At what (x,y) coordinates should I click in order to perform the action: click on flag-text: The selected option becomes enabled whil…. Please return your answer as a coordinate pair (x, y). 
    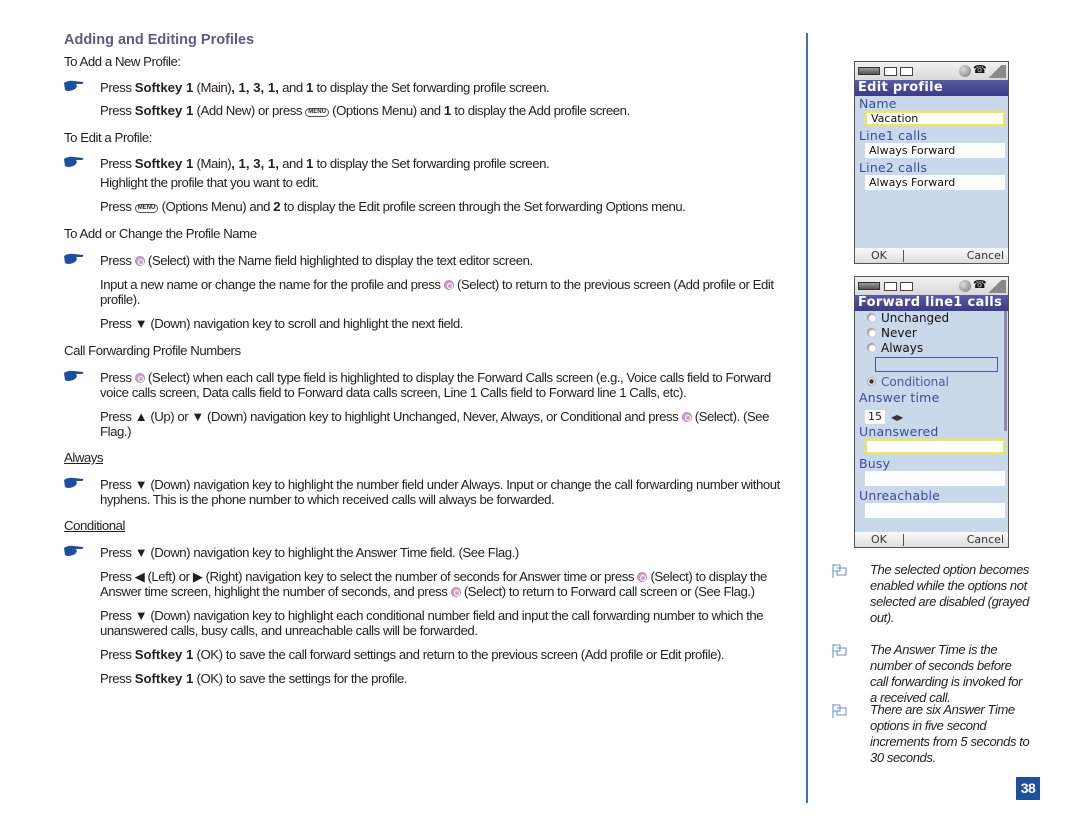
    Looking at the image, I should click on (950, 593).